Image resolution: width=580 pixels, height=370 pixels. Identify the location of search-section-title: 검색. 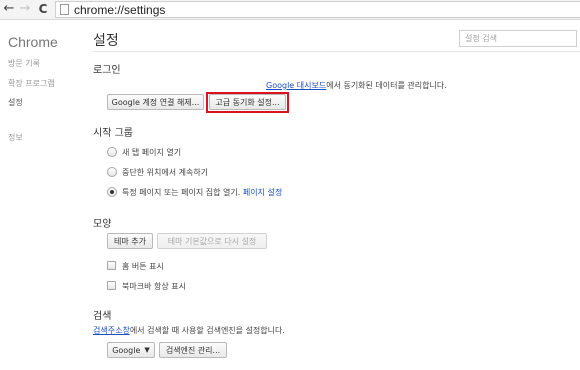
(102, 316).